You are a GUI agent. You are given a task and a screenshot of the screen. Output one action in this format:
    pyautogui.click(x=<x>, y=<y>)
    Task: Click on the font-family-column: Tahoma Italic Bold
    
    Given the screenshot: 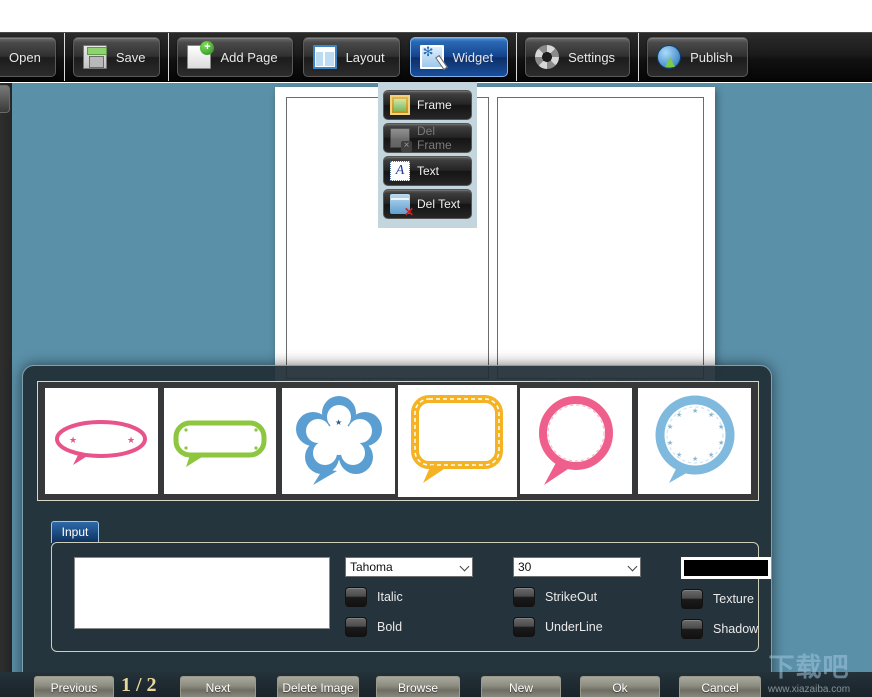 What is the action you would take?
    pyautogui.click(x=409, y=597)
    